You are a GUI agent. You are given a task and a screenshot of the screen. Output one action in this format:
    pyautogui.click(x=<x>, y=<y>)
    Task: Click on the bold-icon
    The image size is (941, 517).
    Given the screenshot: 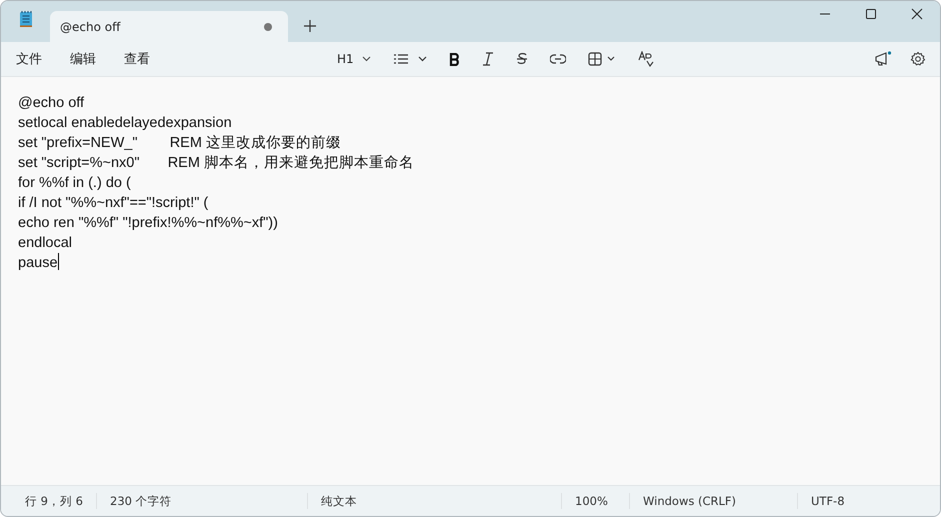 What is the action you would take?
    pyautogui.click(x=454, y=59)
    